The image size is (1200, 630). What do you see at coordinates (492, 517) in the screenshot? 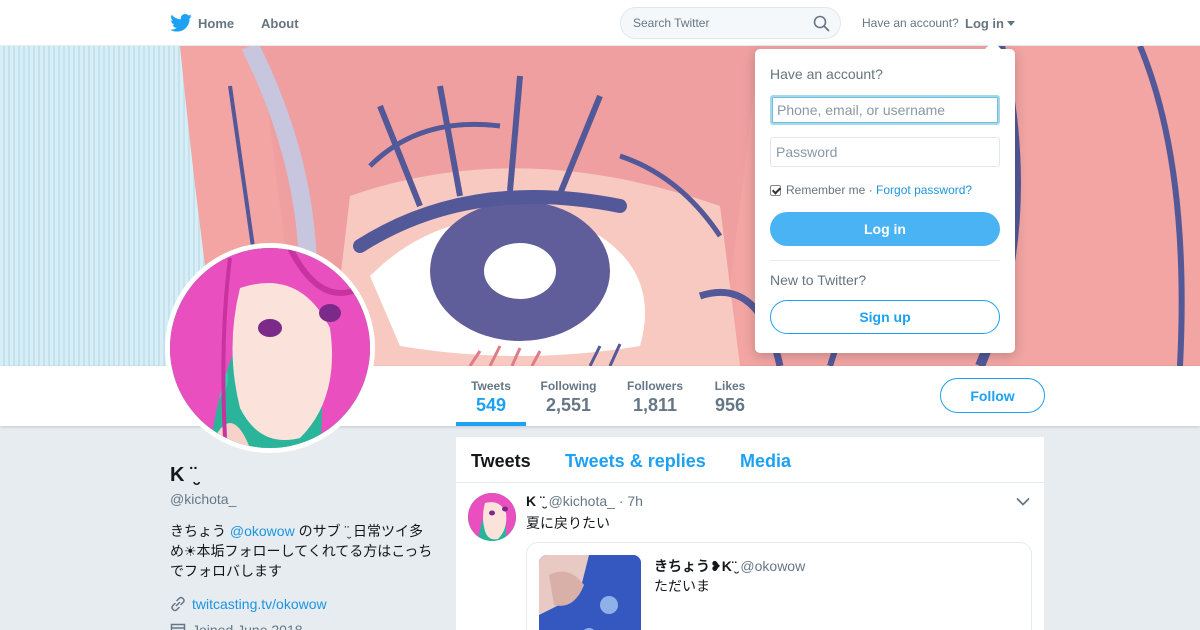
I see `tweet-avatar` at bounding box center [492, 517].